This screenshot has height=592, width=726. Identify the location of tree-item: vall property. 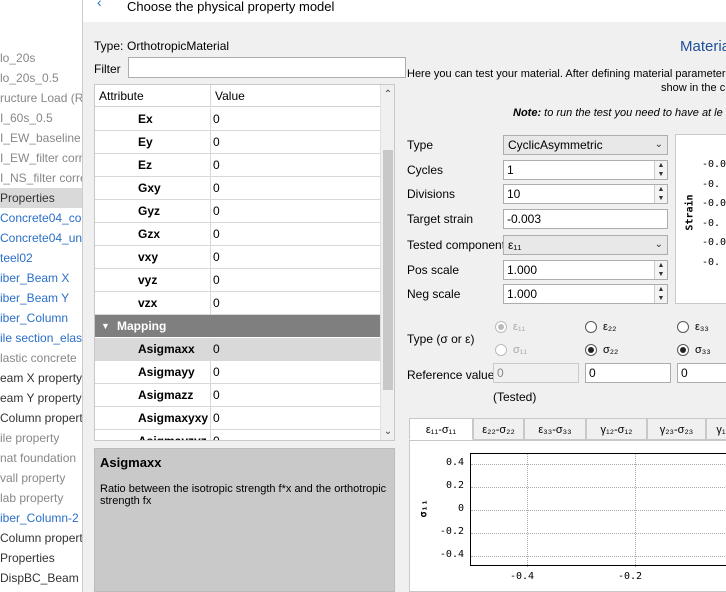
(32, 478).